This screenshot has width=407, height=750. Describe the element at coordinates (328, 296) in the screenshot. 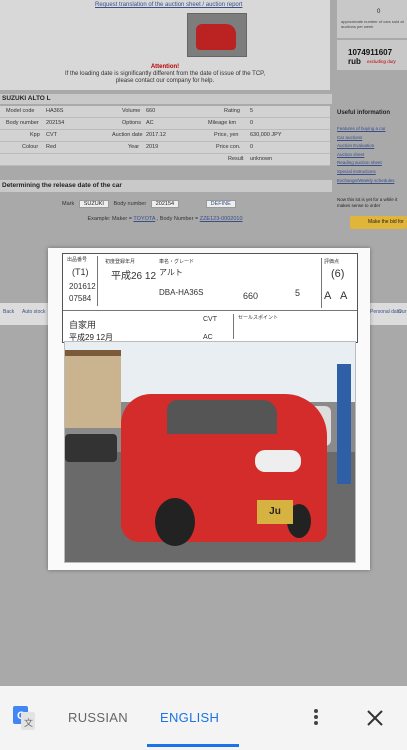

I see `interior-score: A` at that location.